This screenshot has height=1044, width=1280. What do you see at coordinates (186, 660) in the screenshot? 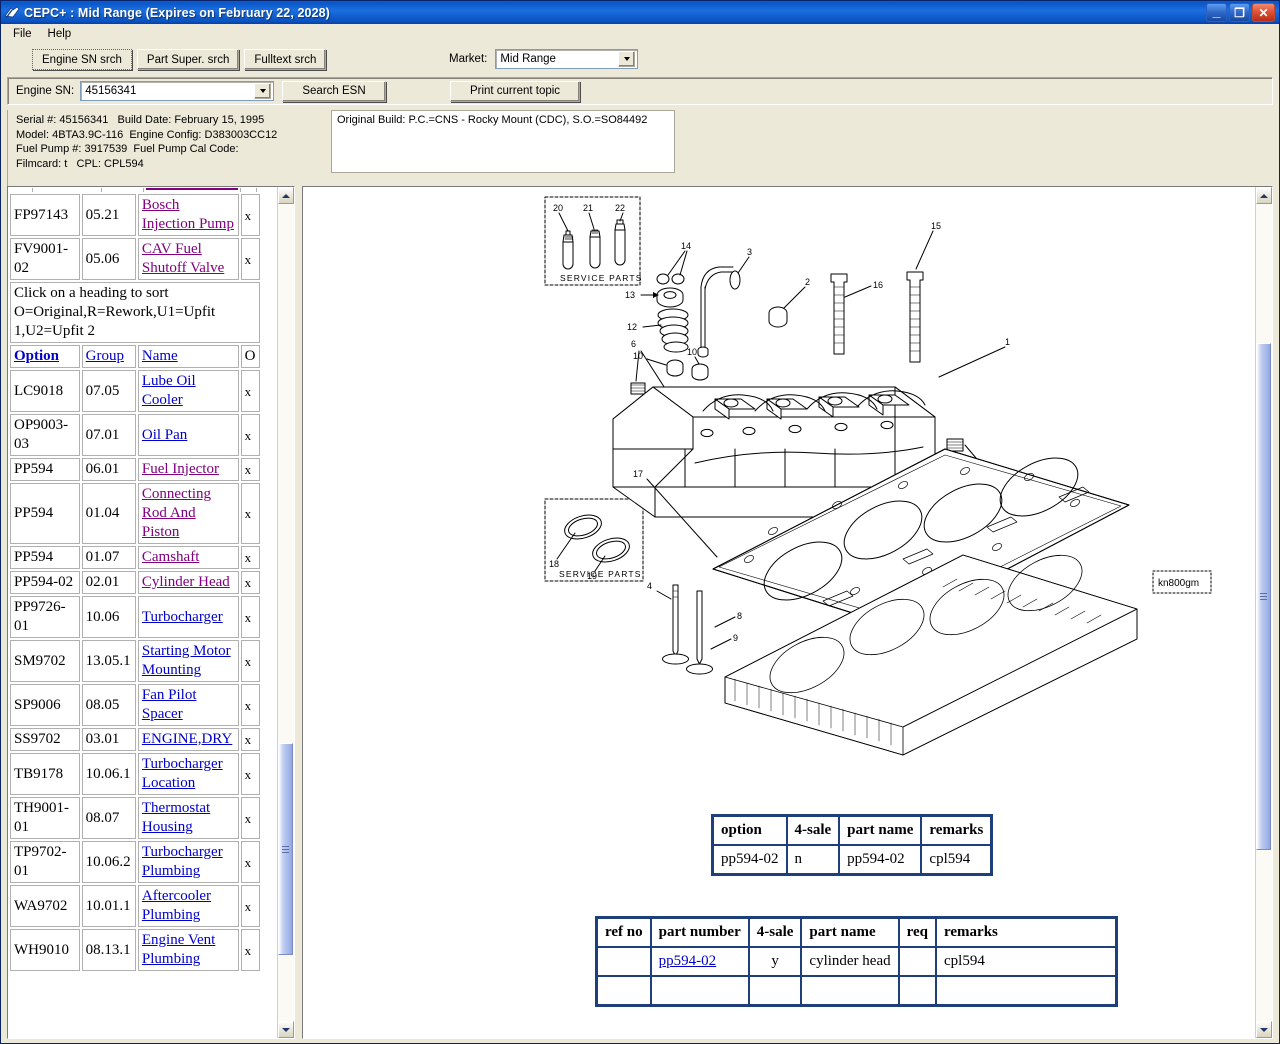
I see `option-link: Starting Motor Mounting` at bounding box center [186, 660].